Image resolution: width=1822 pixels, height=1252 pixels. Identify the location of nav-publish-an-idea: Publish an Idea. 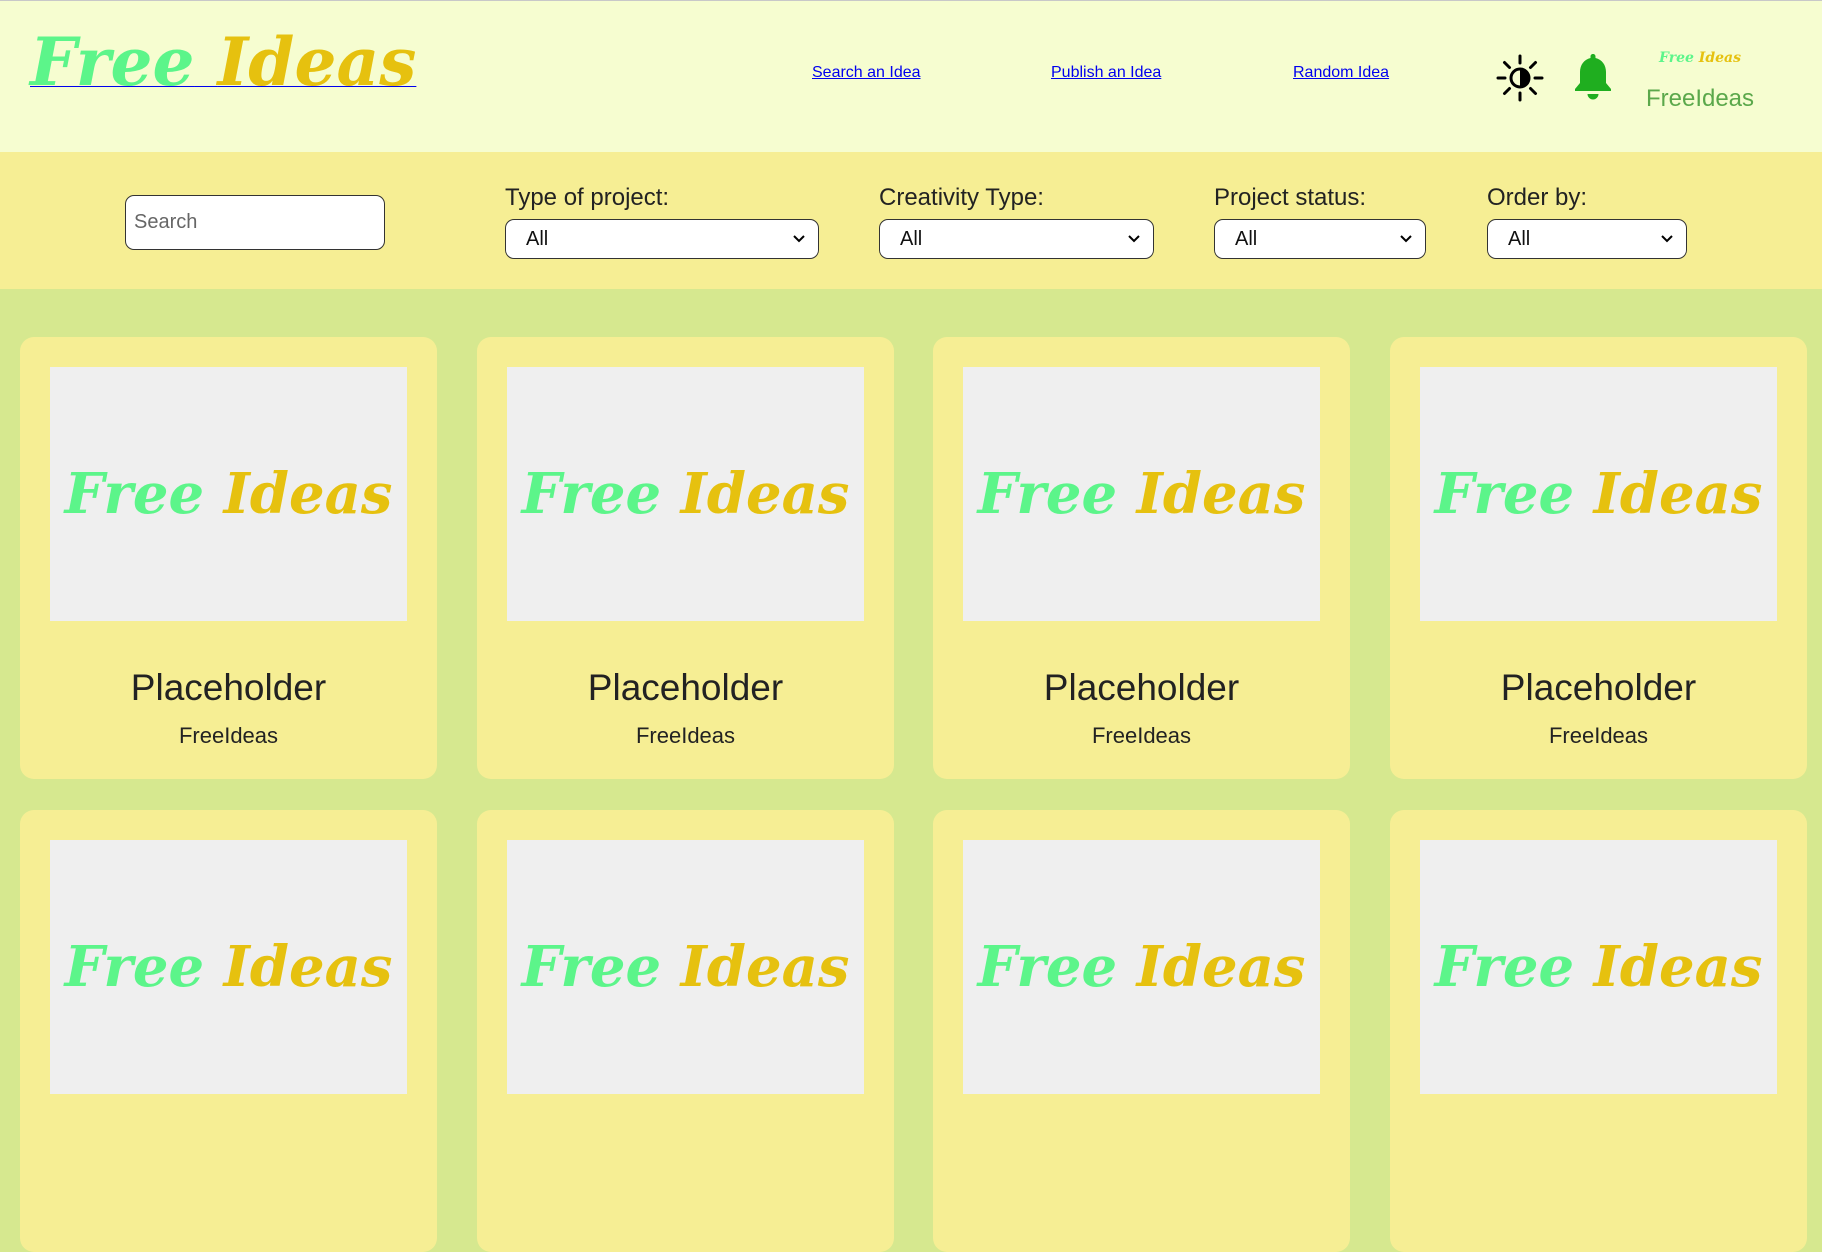
(1106, 73).